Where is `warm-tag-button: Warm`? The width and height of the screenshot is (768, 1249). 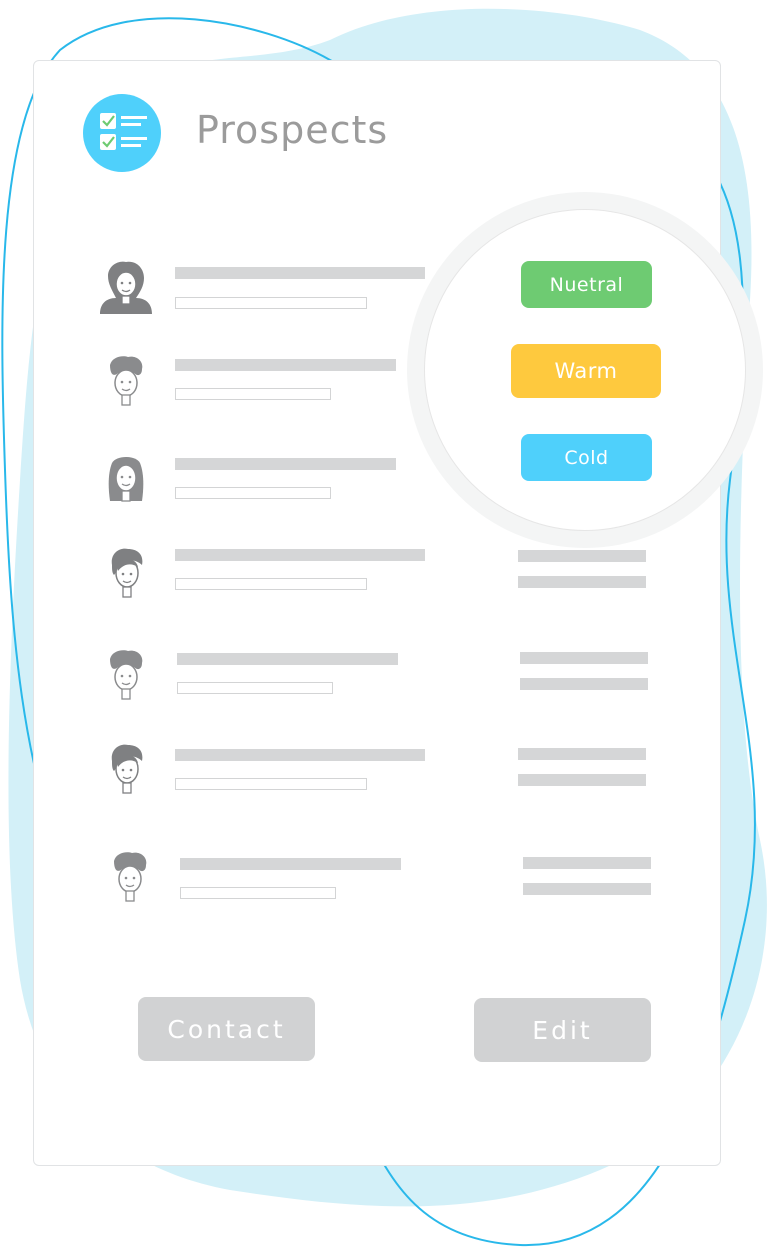
warm-tag-button: Warm is located at coordinates (586, 371).